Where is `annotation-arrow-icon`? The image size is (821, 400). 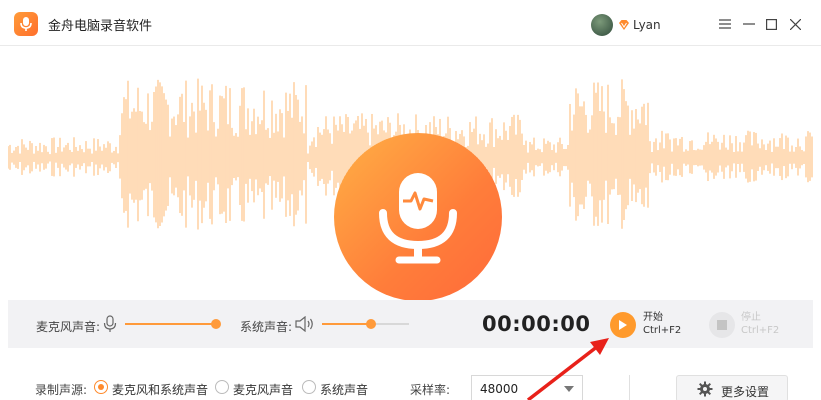
annotation-arrow-icon is located at coordinates (567, 369).